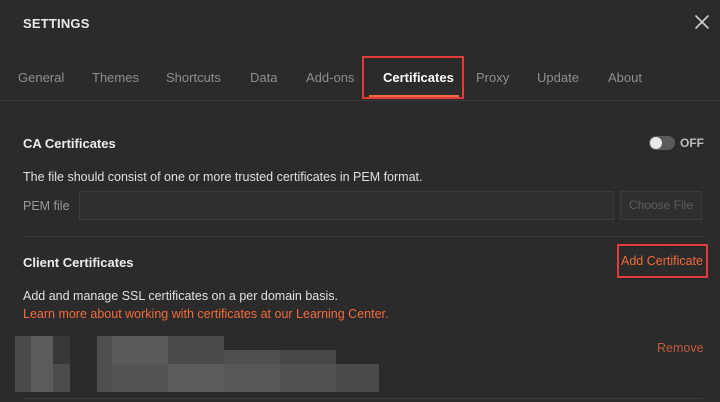 Image resolution: width=720 pixels, height=402 pixels. I want to click on add-certificate-button: Add Certificate, so click(662, 261).